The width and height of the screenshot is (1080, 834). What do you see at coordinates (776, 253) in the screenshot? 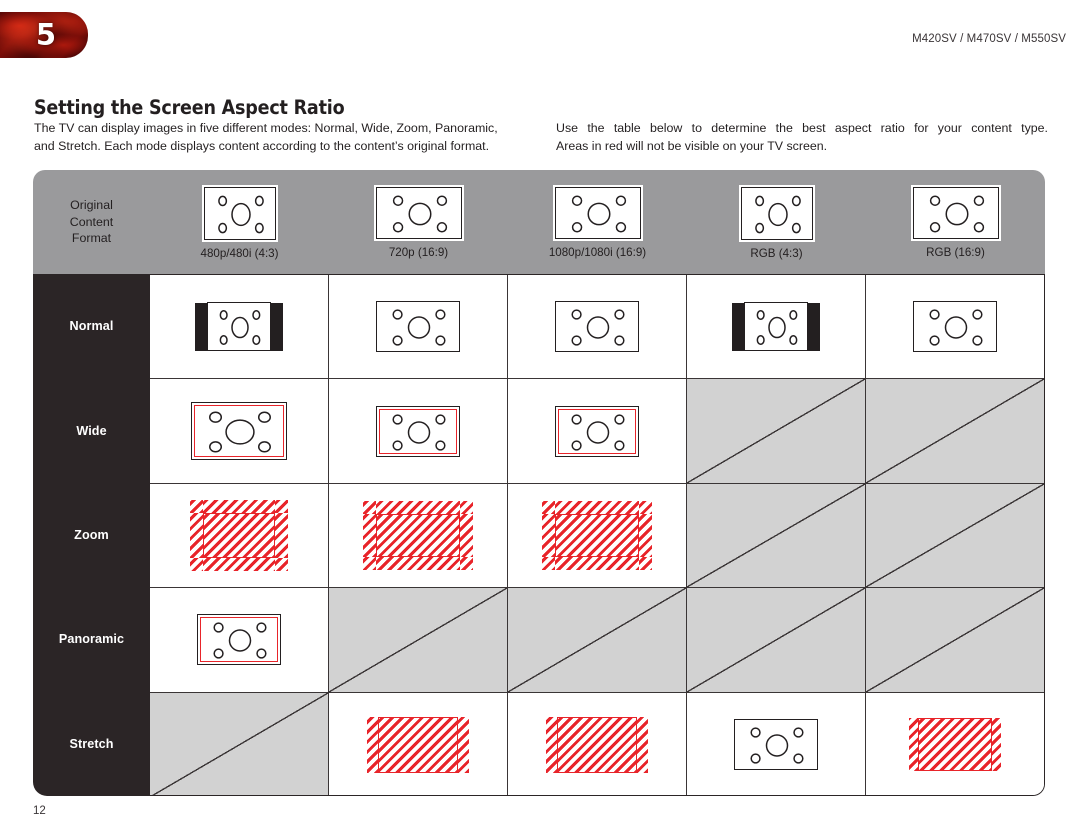
I see `format-caption: RGB (4:3)` at bounding box center [776, 253].